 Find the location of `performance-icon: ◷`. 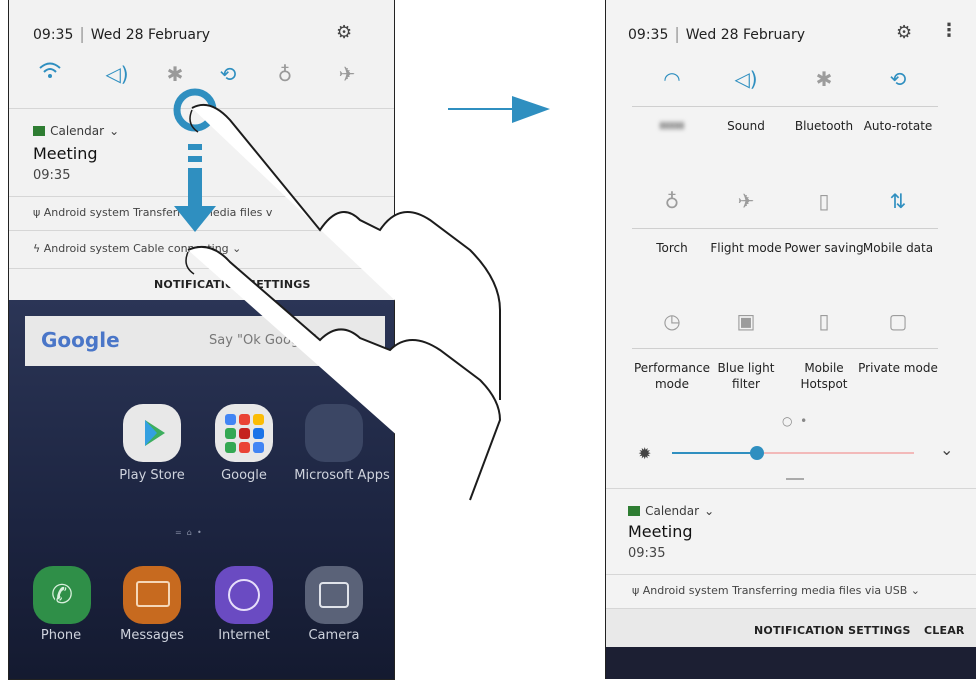

performance-icon: ◷ is located at coordinates (672, 321).